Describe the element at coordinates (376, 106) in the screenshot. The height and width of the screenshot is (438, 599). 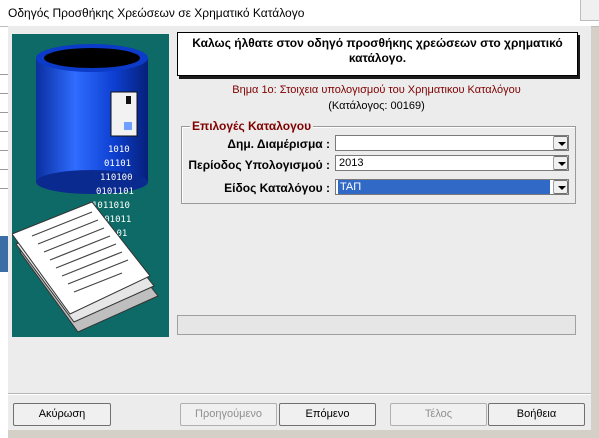
I see `catalog-number: (Κατάλογος: 00169)` at that location.